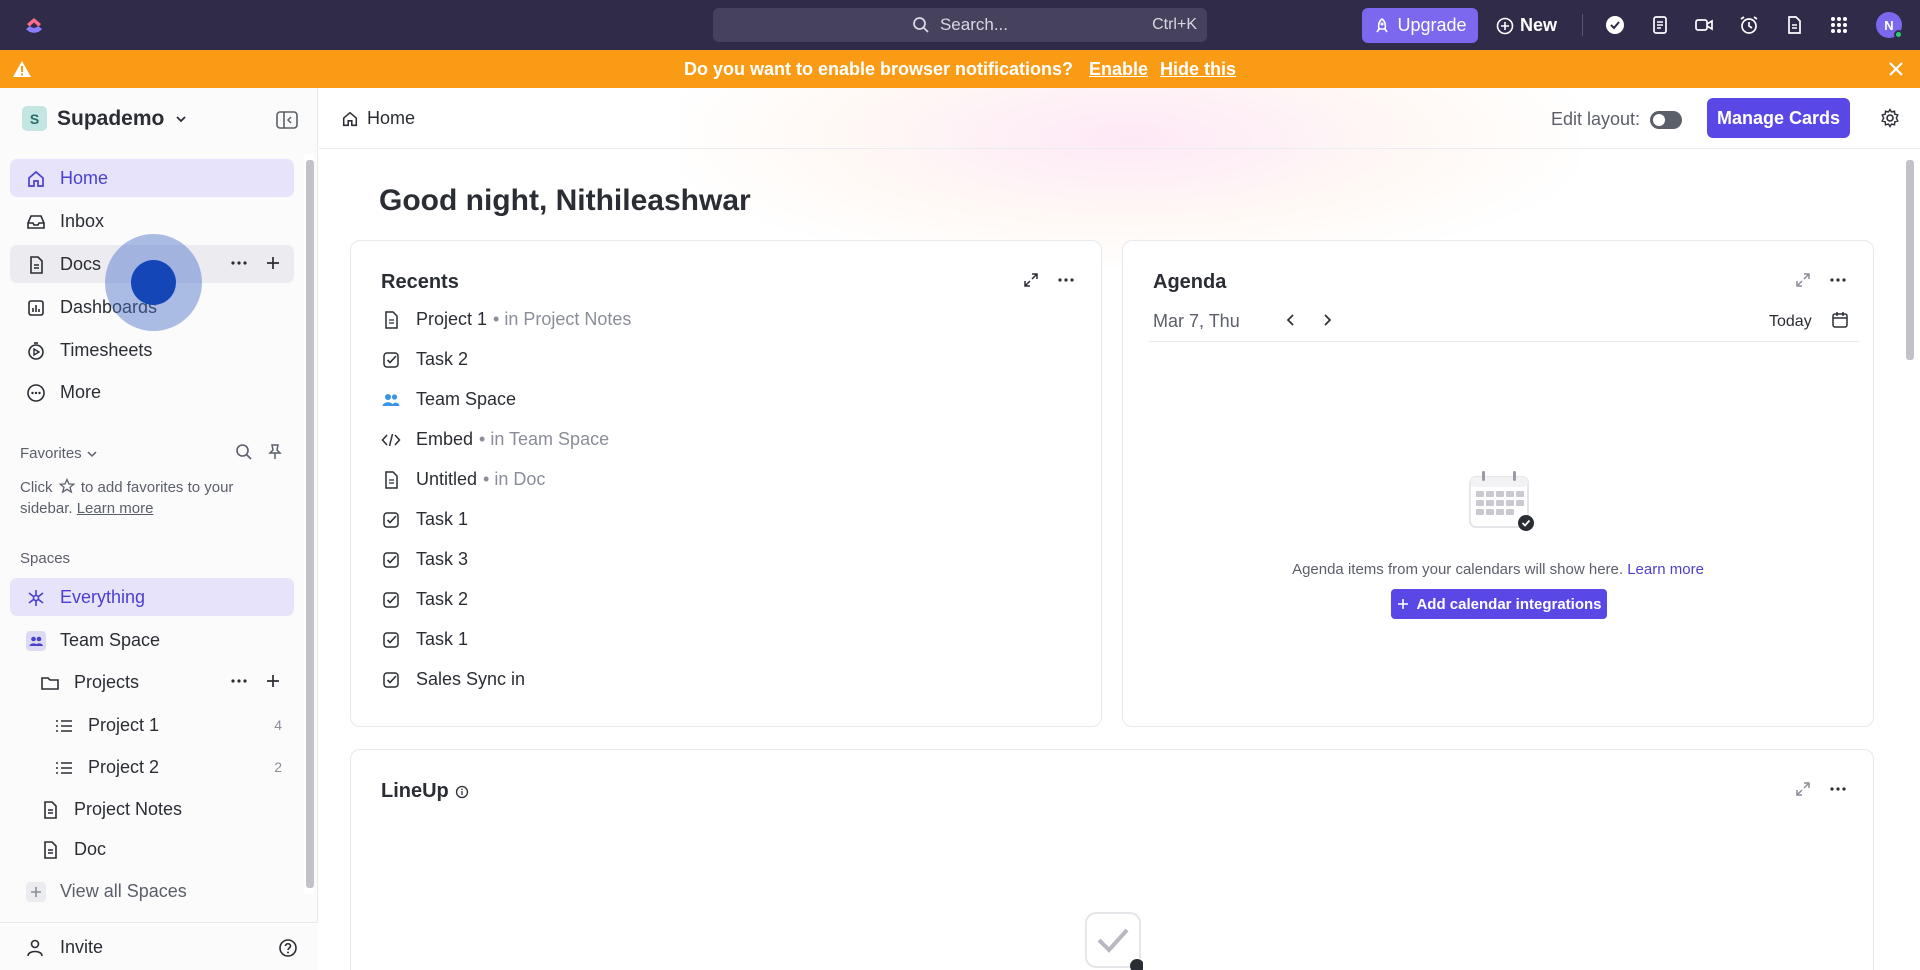 This screenshot has width=1920, height=970. What do you see at coordinates (152, 809) in the screenshot?
I see `sidebar-item-project-notes: Project Notes` at bounding box center [152, 809].